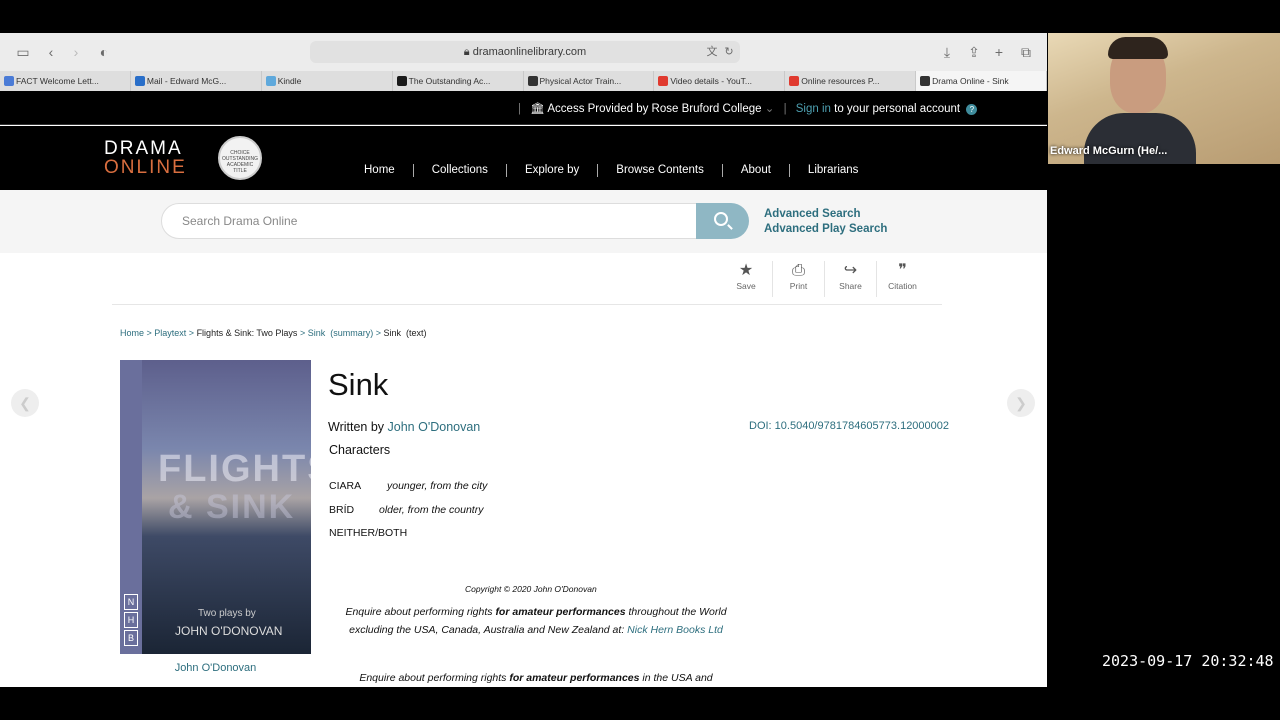 The image size is (1280, 720). What do you see at coordinates (289, 81) in the screenshot?
I see `tab-label: Kindle` at bounding box center [289, 81].